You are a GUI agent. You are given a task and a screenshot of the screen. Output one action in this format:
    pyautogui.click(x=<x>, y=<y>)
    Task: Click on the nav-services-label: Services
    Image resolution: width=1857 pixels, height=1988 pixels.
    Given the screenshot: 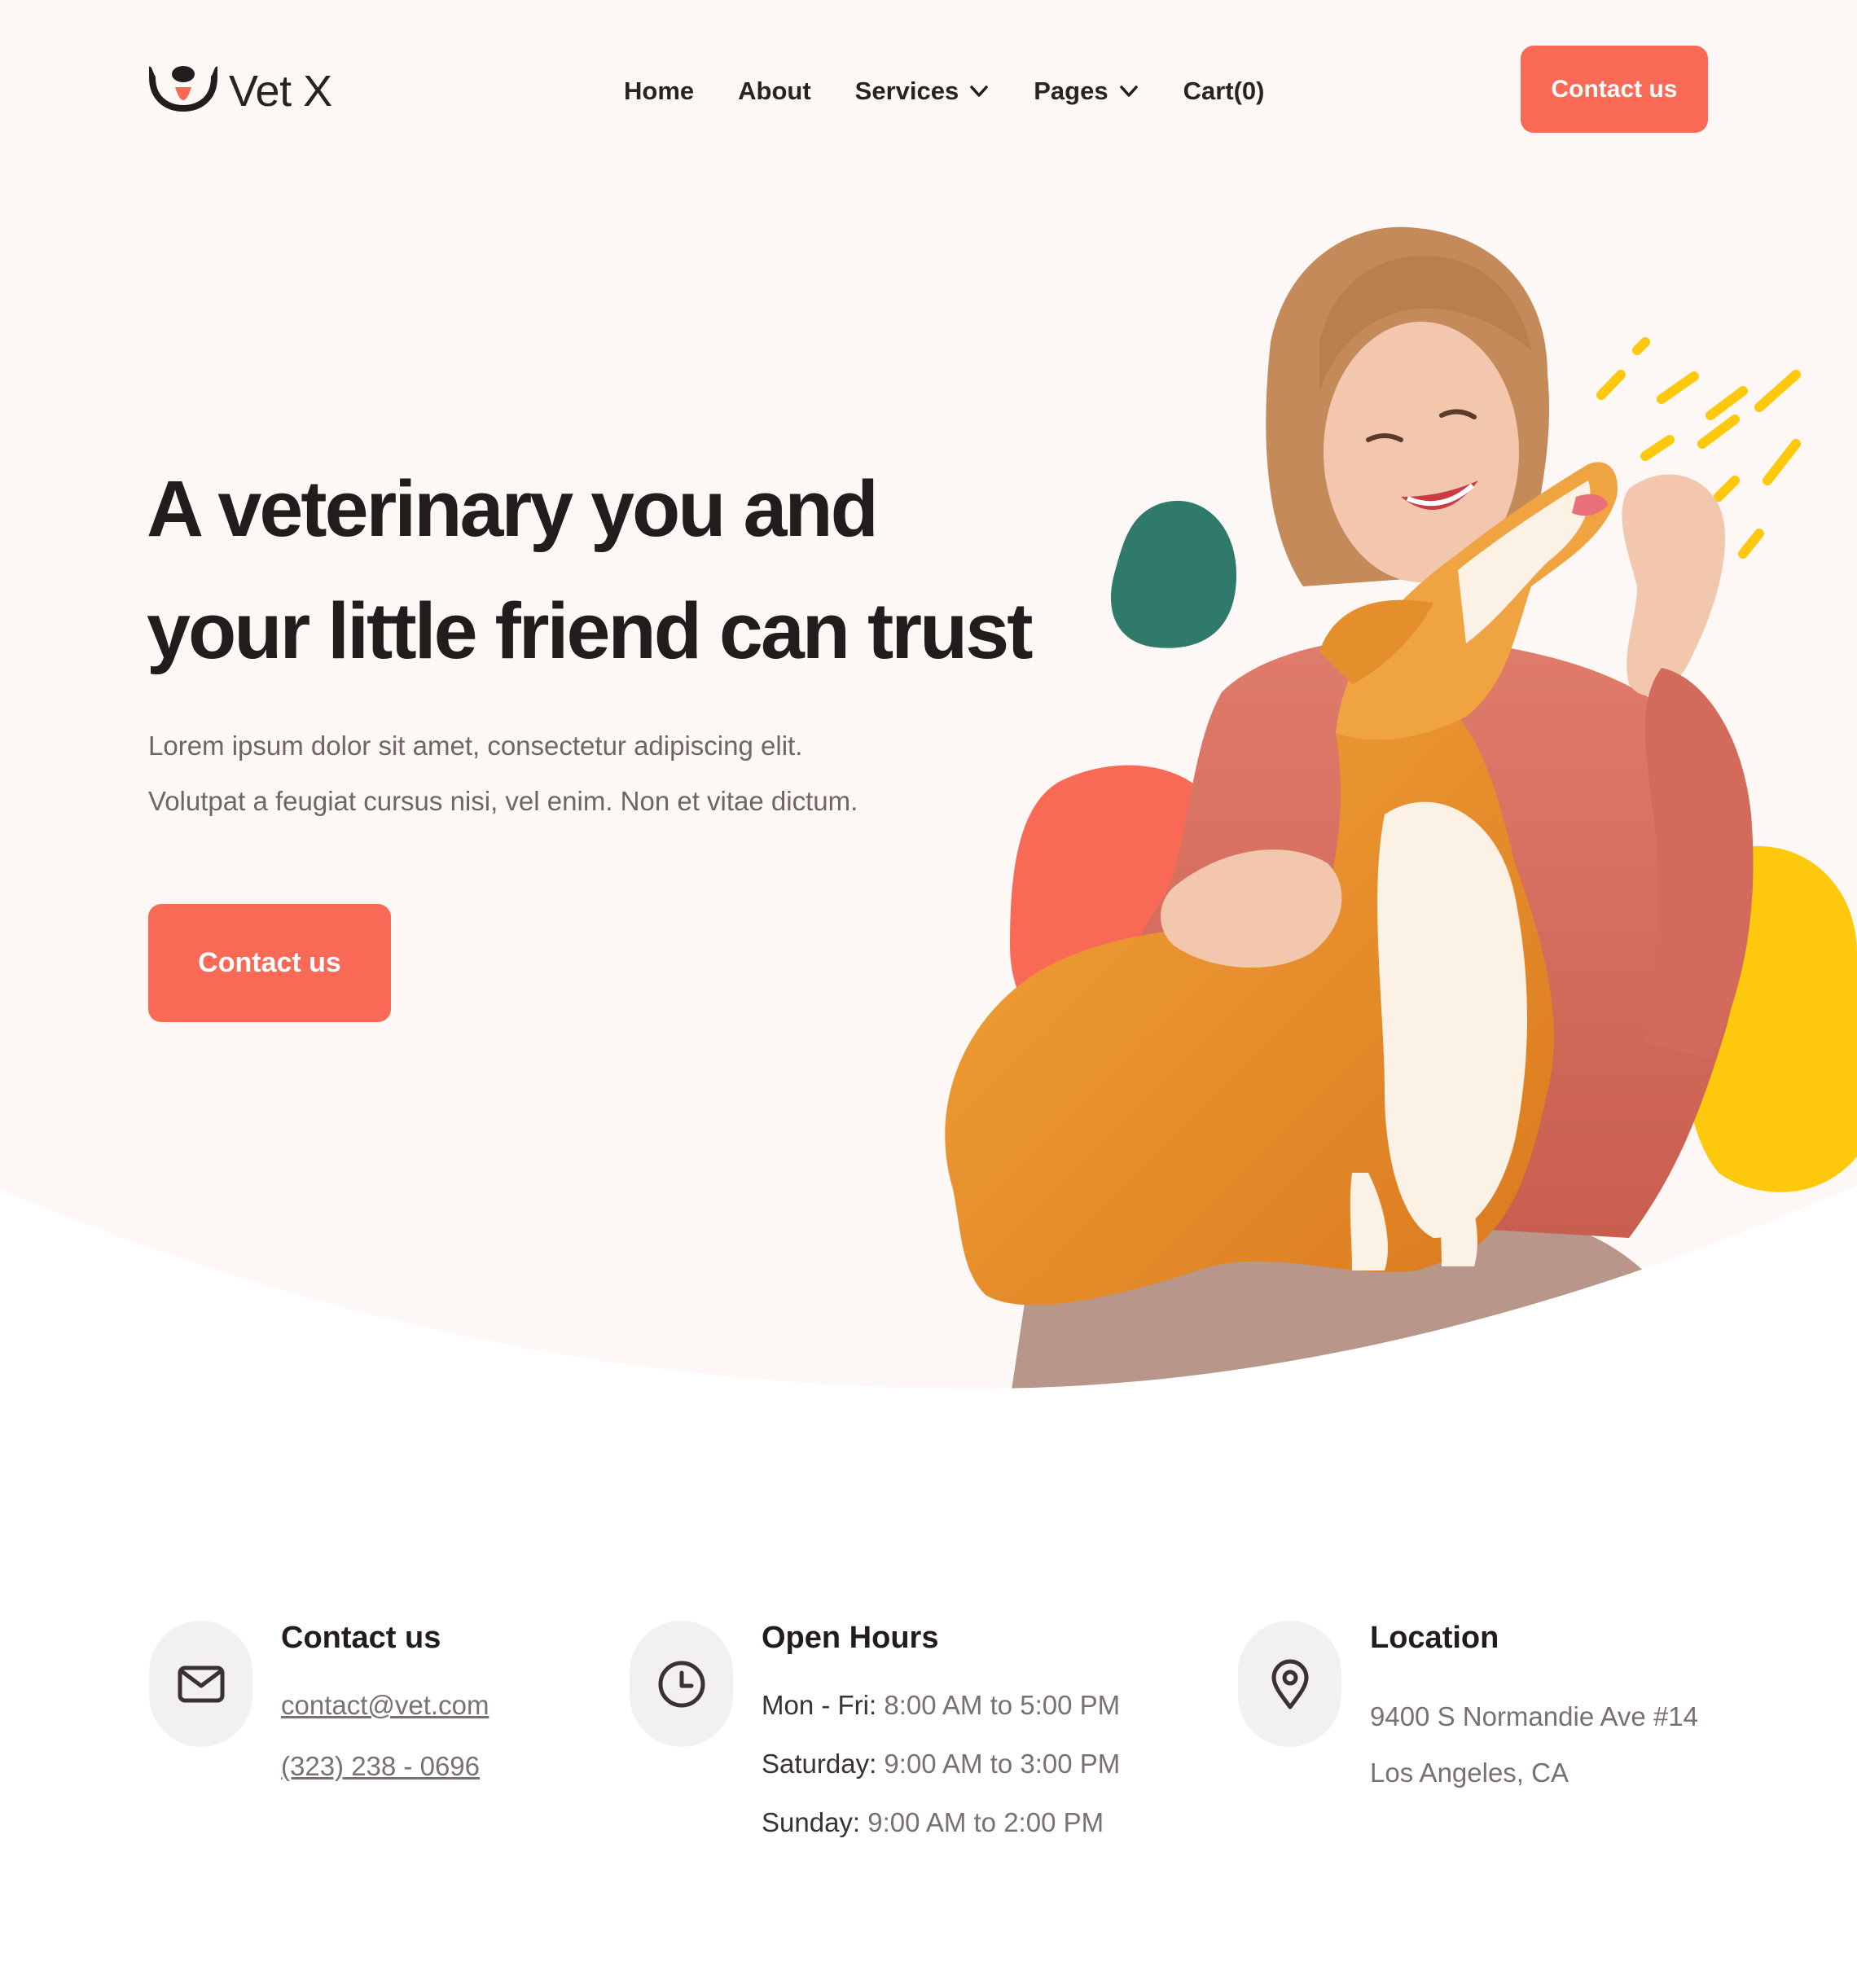 What is the action you would take?
    pyautogui.click(x=906, y=91)
    